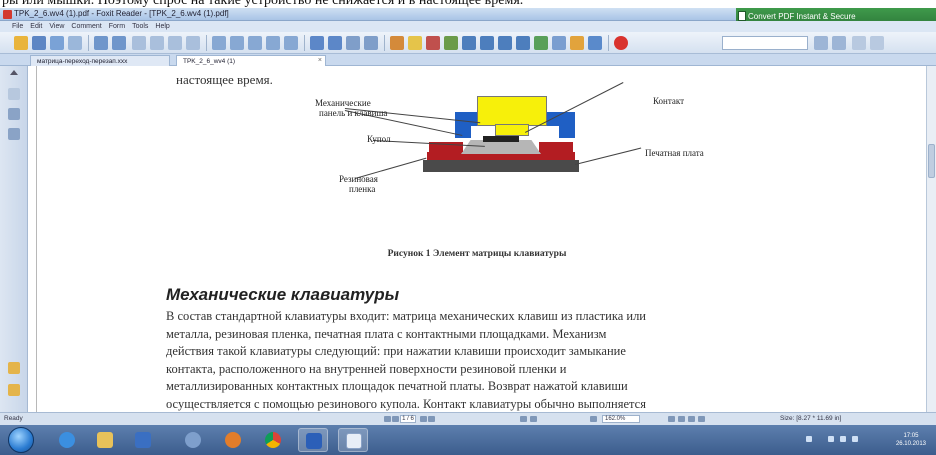 The width and height of the screenshot is (936, 455). Describe the element at coordinates (831, 439) in the screenshot. I see `network-icon` at that location.